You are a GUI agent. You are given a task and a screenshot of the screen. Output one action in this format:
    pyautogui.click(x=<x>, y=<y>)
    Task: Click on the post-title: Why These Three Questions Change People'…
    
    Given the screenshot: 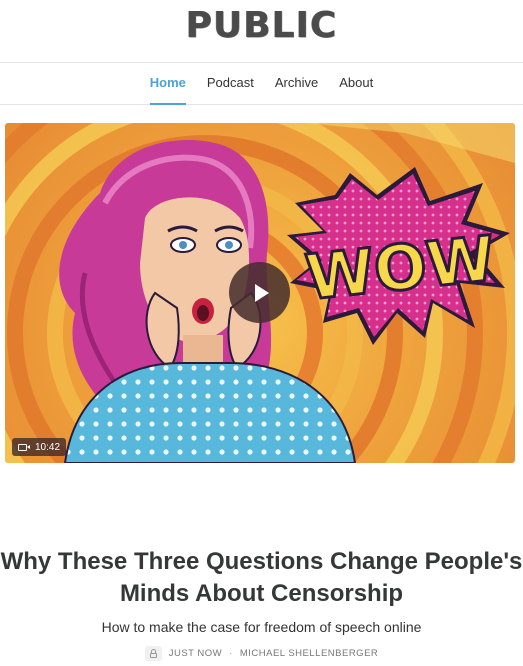 What is the action you would take?
    pyautogui.click(x=261, y=578)
    